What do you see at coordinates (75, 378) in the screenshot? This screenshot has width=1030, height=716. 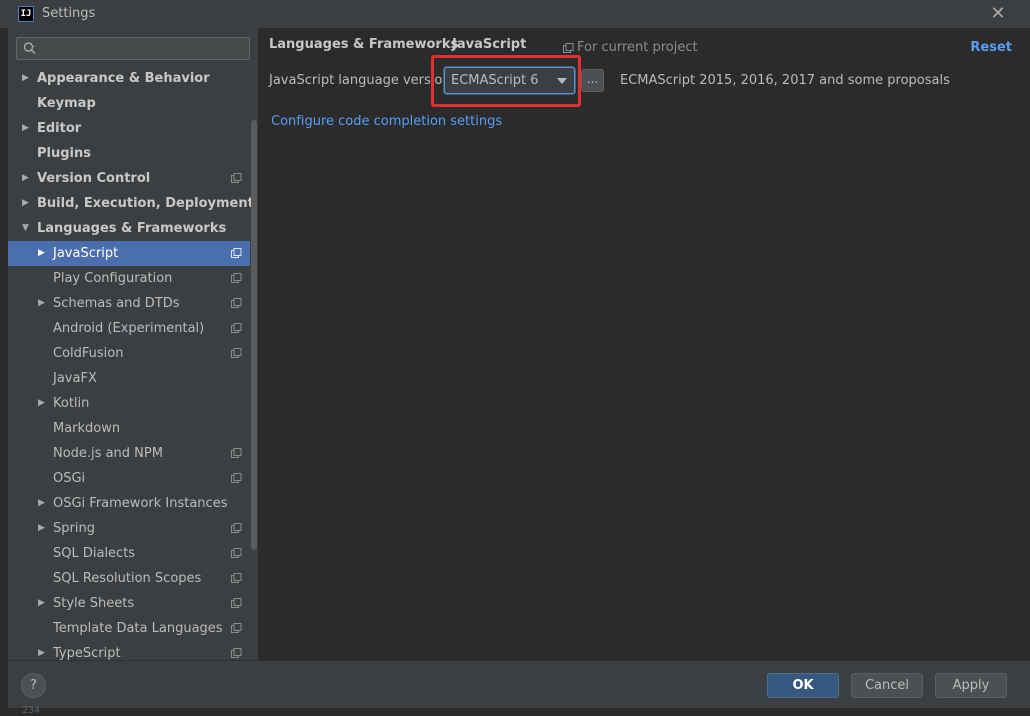 I see `sidebar-item-label: JavaFX` at bounding box center [75, 378].